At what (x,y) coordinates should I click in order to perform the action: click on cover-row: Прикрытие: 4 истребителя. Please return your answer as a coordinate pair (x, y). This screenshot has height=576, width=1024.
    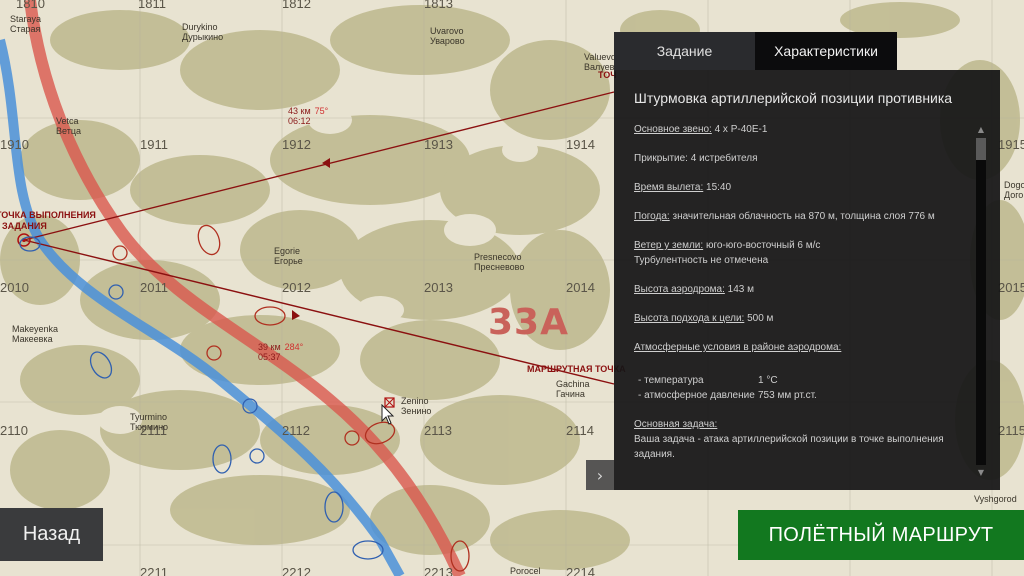
    Looking at the image, I should click on (696, 158).